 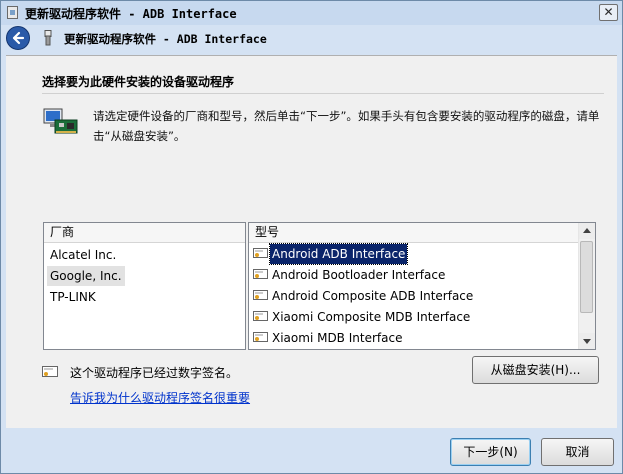 I want to click on page-heading: 选择要为此硬件安装的设备驱动程序, so click(x=138, y=82).